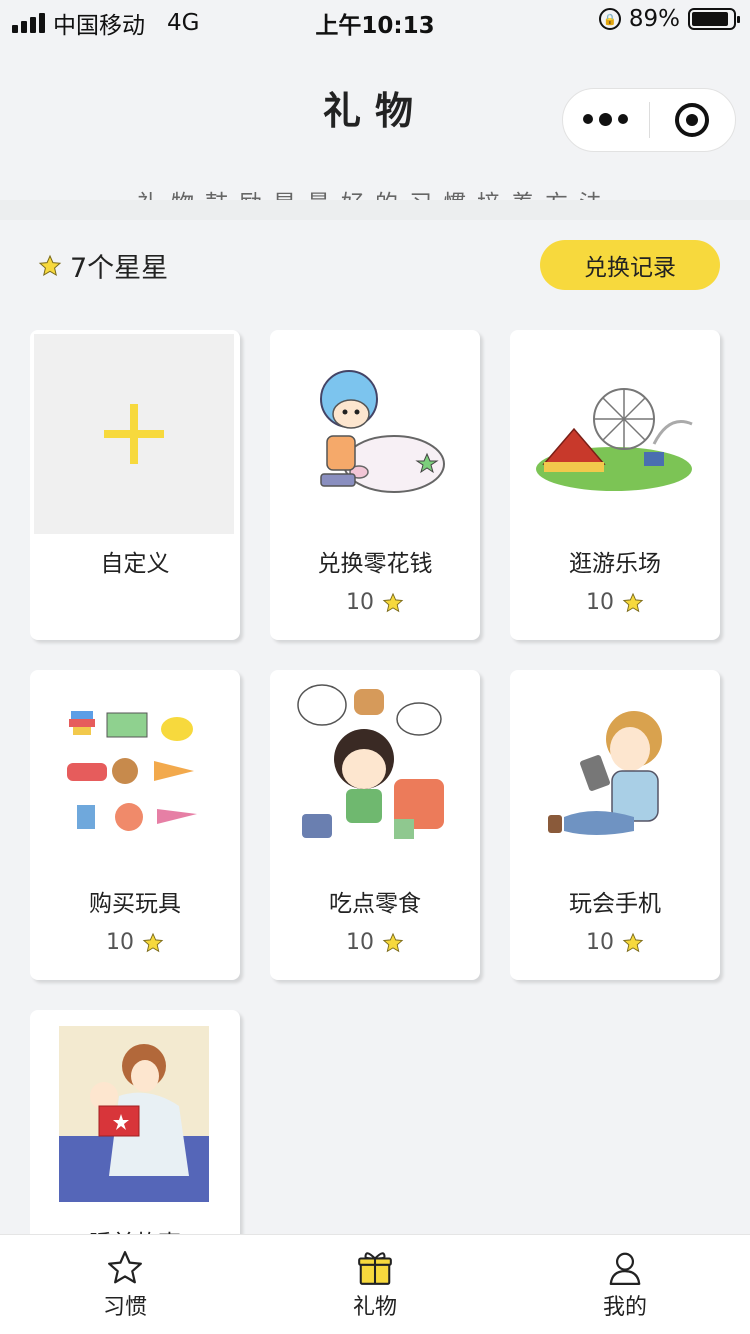  Describe the element at coordinates (625, 1268) in the screenshot. I see `user-icon` at that location.